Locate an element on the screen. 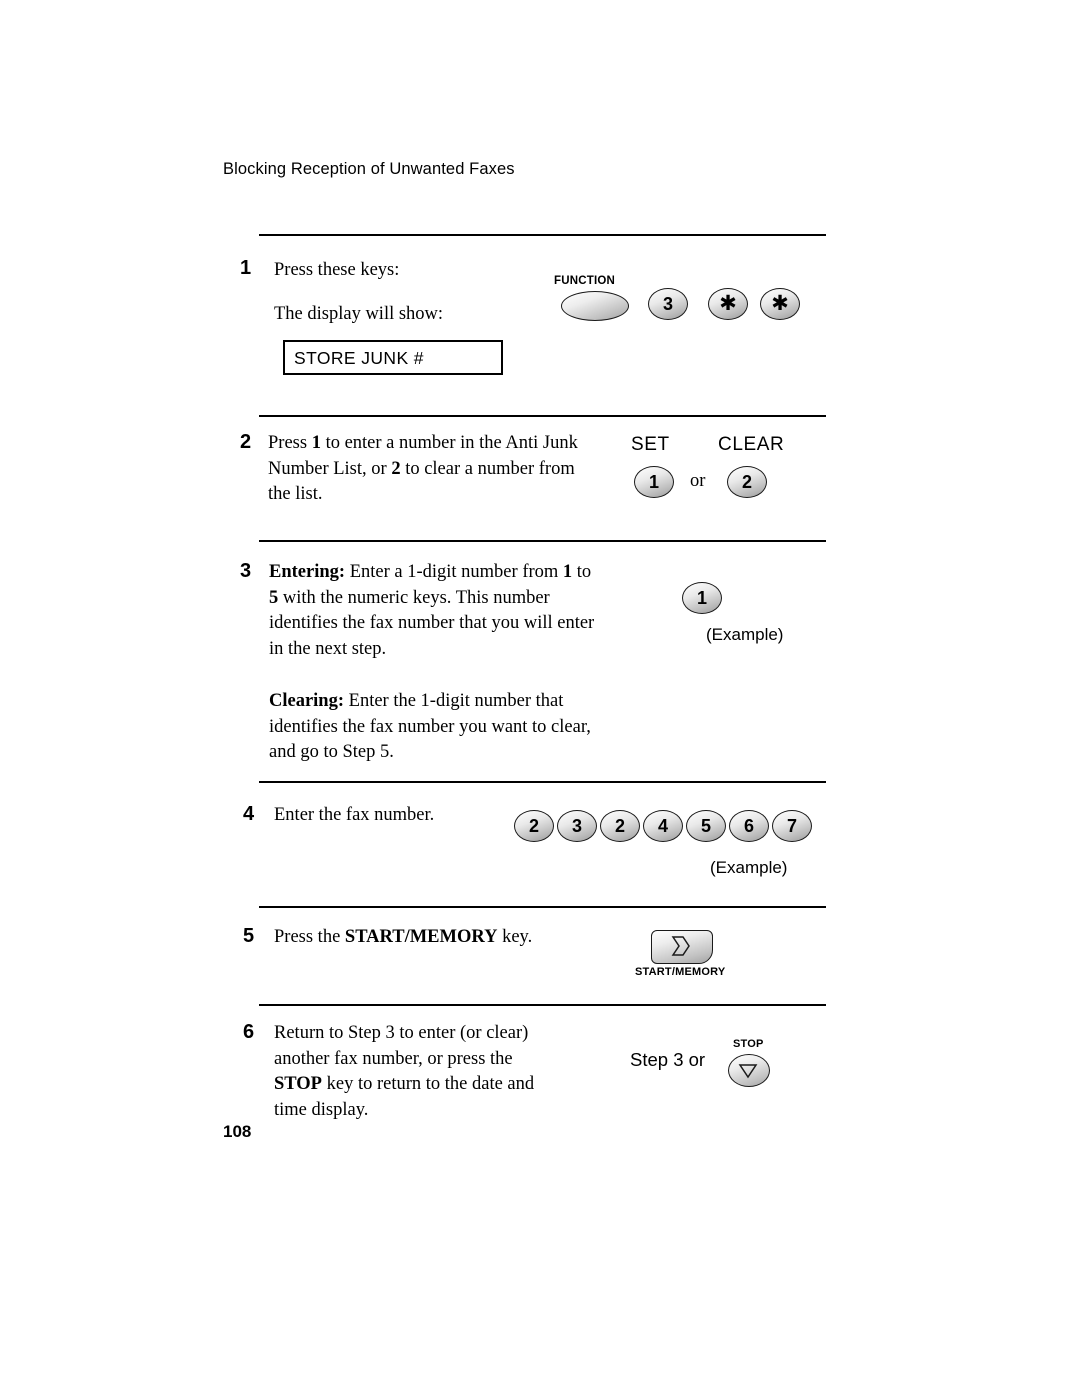  step-3-entering-7: step. is located at coordinates (369, 648).